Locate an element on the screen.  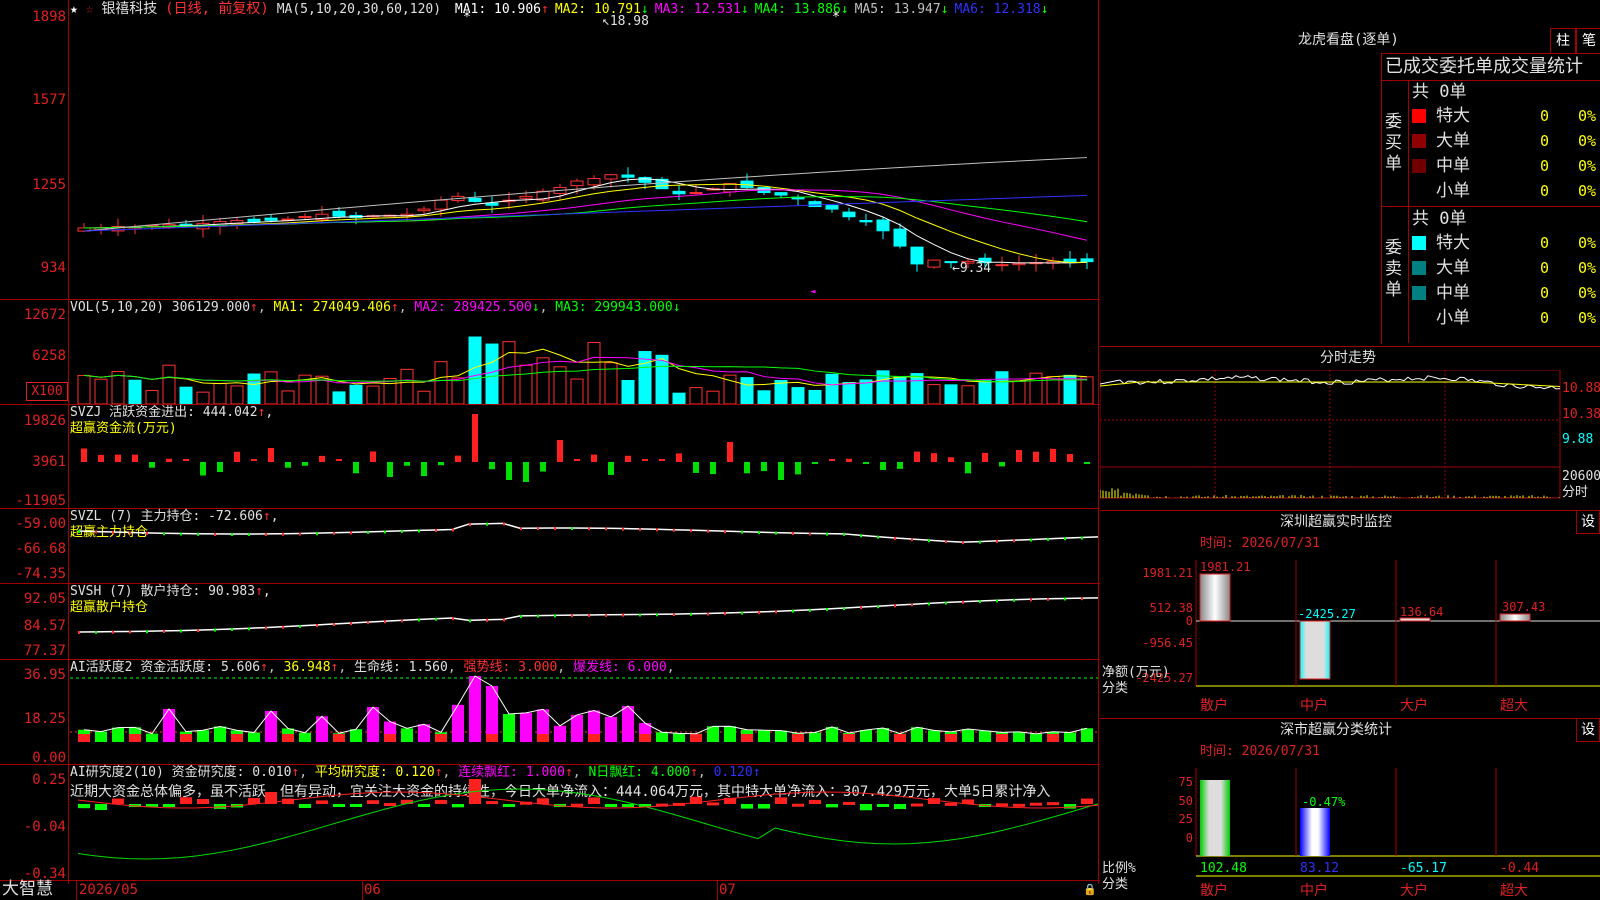
event-marker-2: * is located at coordinates (836, 18).